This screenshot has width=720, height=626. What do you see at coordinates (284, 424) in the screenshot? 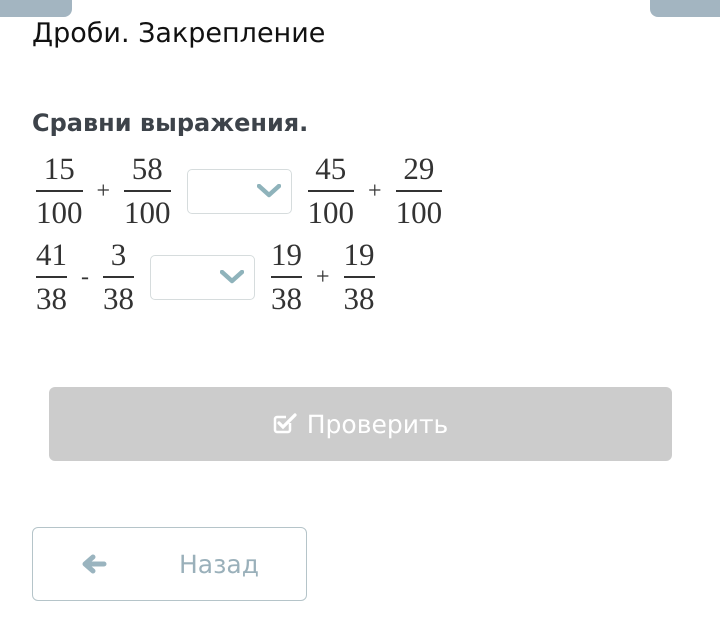
I see `checkbox-icon` at bounding box center [284, 424].